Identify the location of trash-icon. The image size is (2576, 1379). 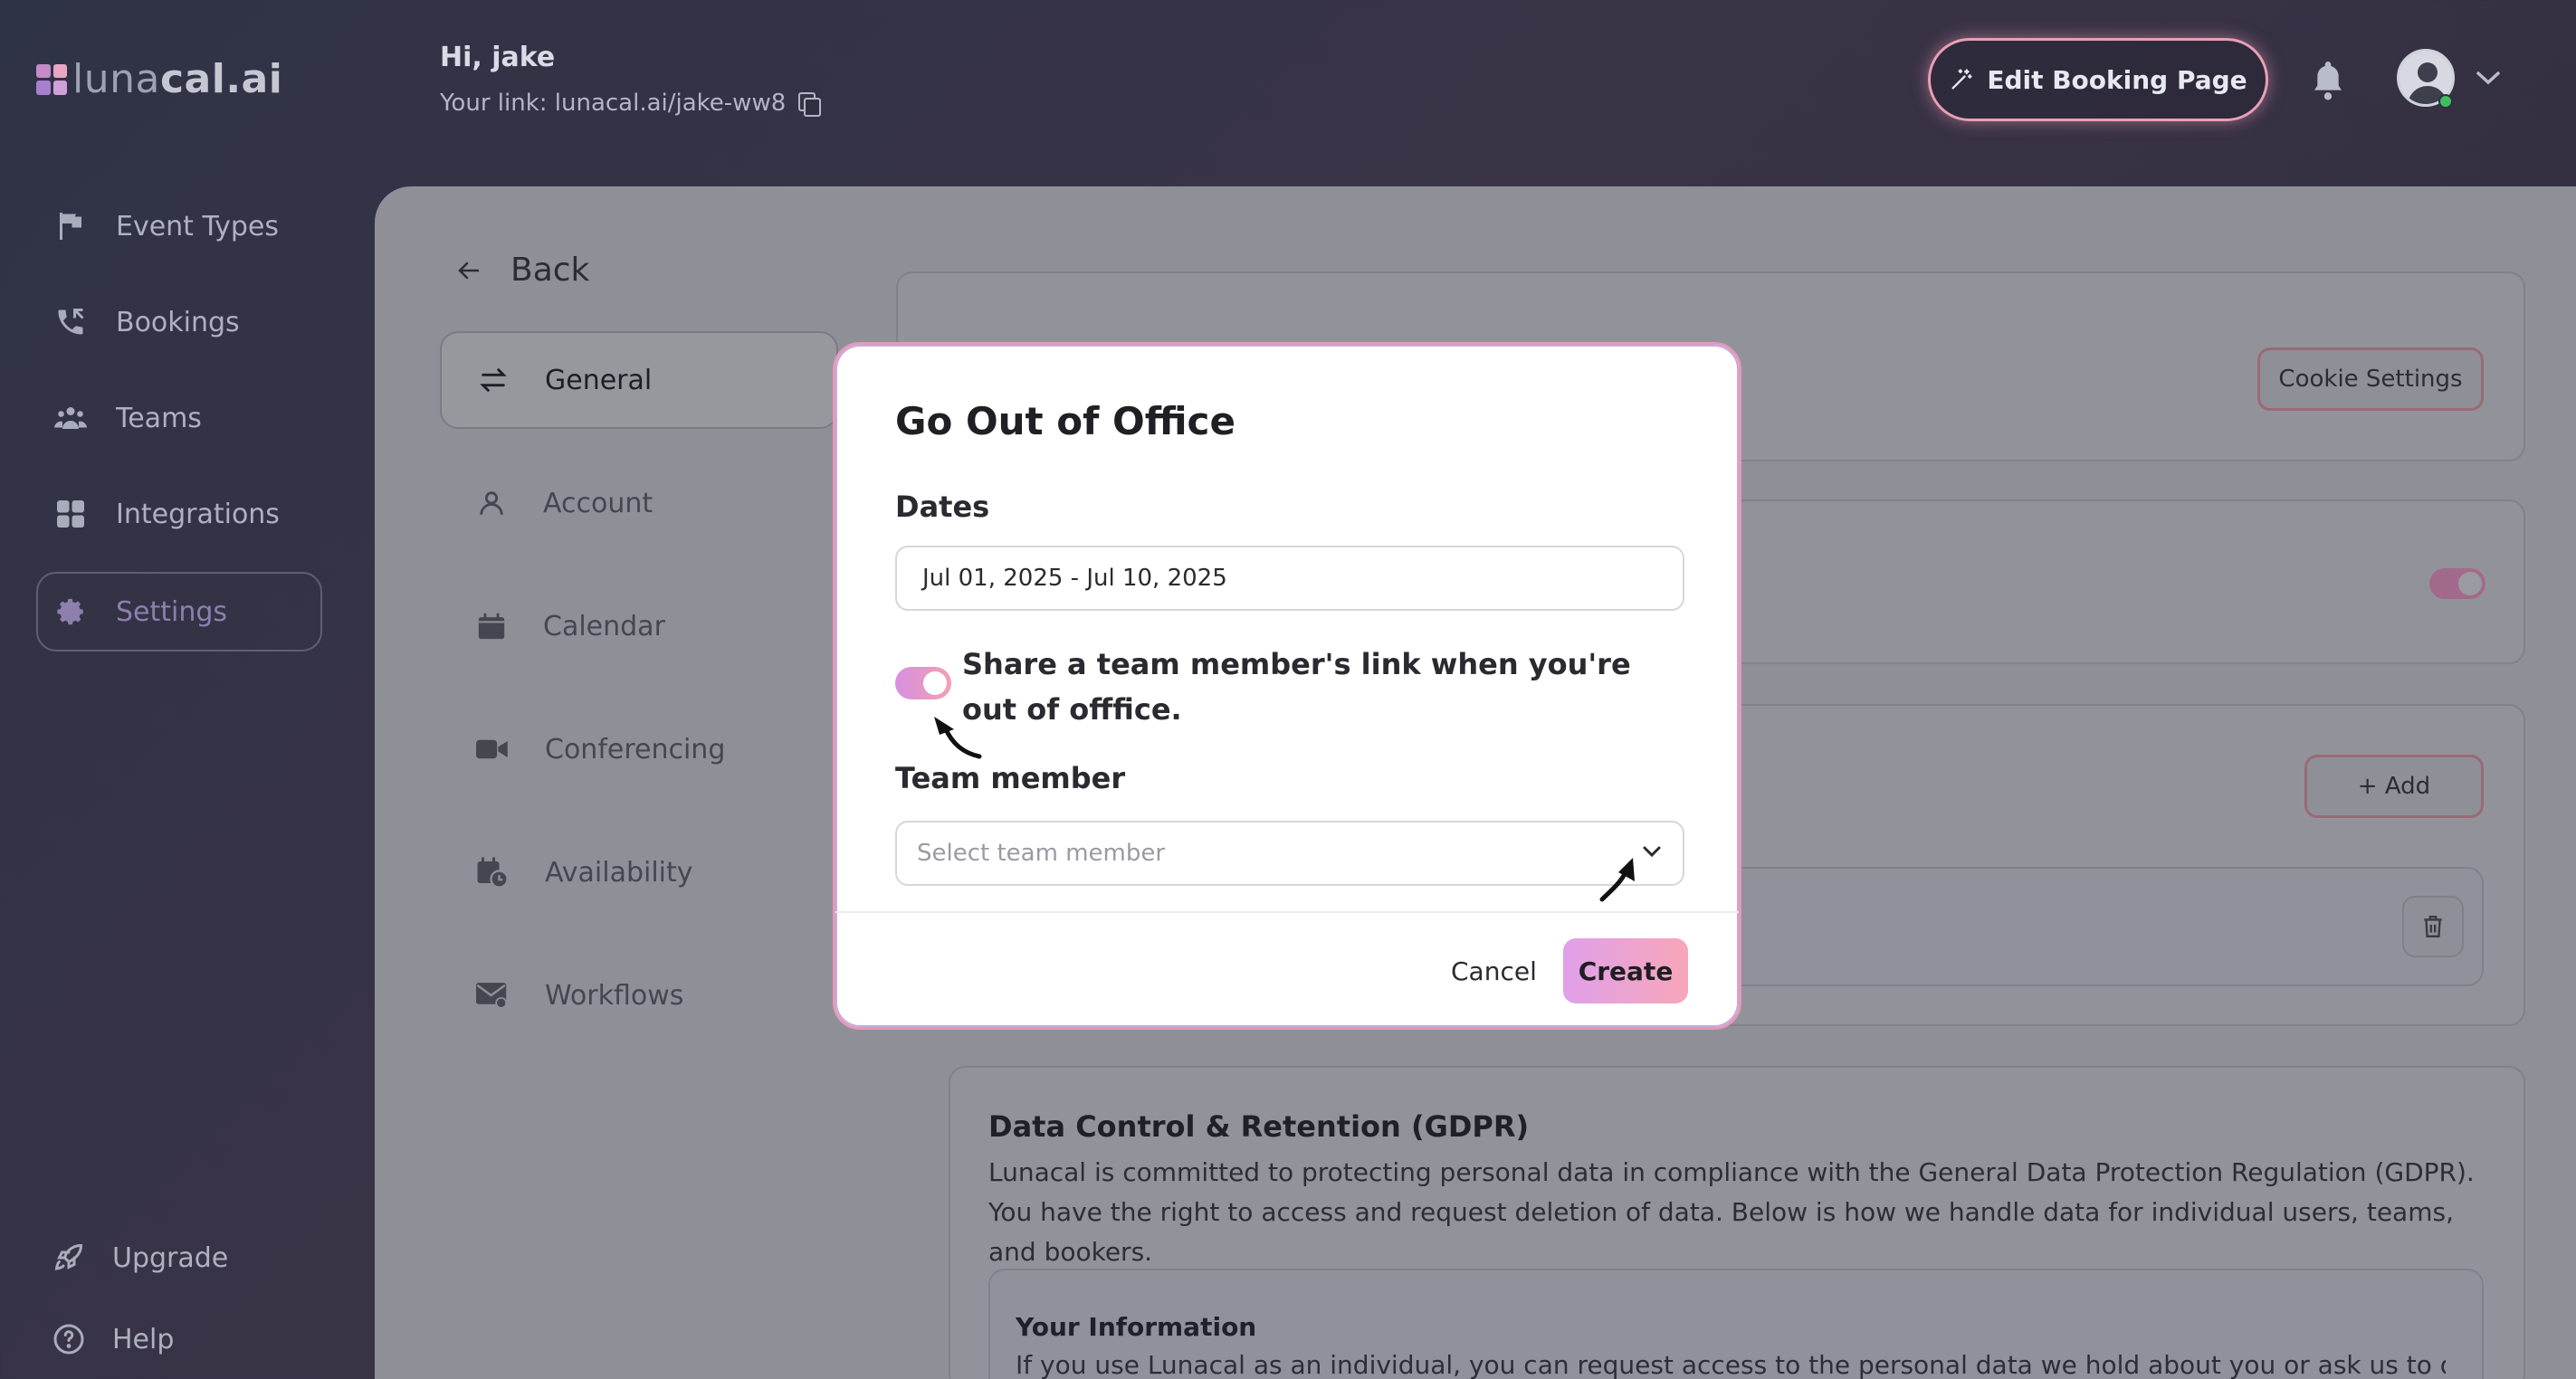
(2433, 927).